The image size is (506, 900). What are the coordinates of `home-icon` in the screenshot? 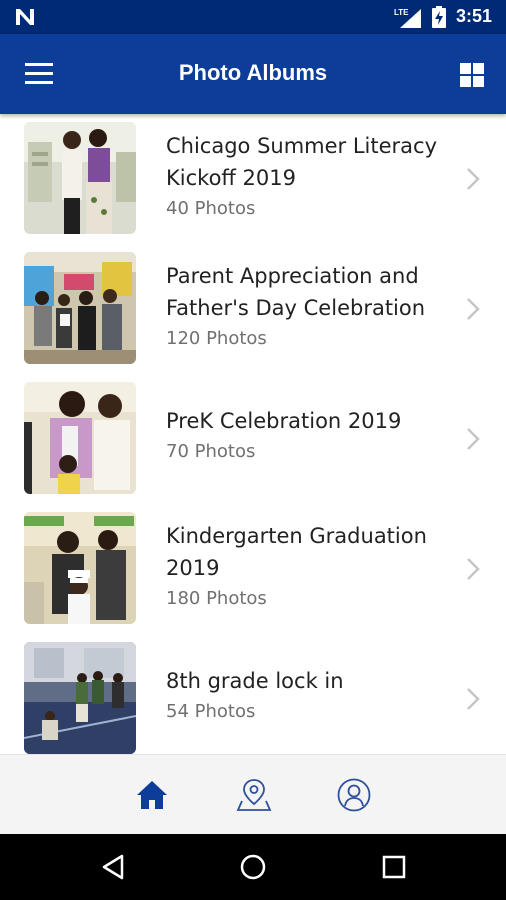 It's located at (152, 795).